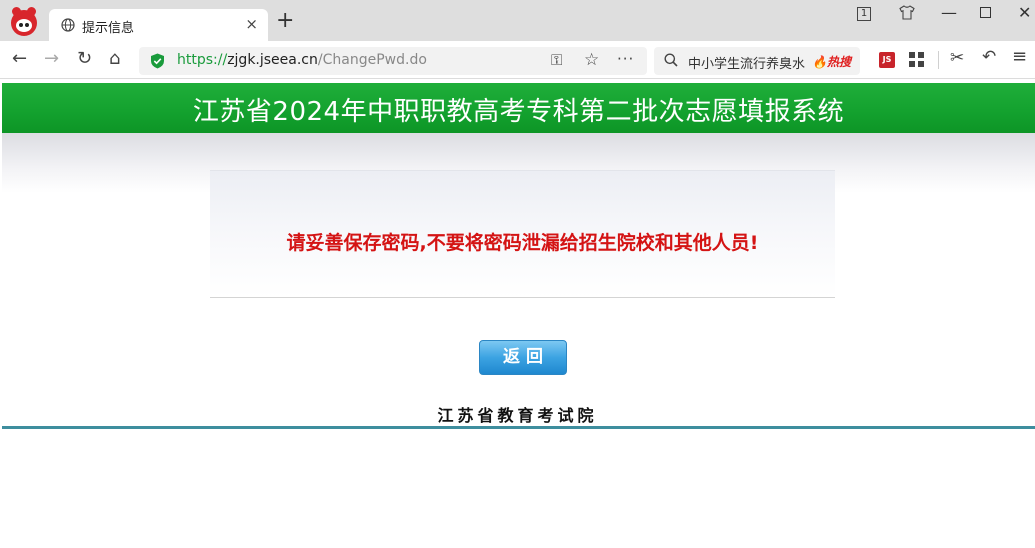 This screenshot has height=548, width=1035. I want to click on search-icon, so click(671, 60).